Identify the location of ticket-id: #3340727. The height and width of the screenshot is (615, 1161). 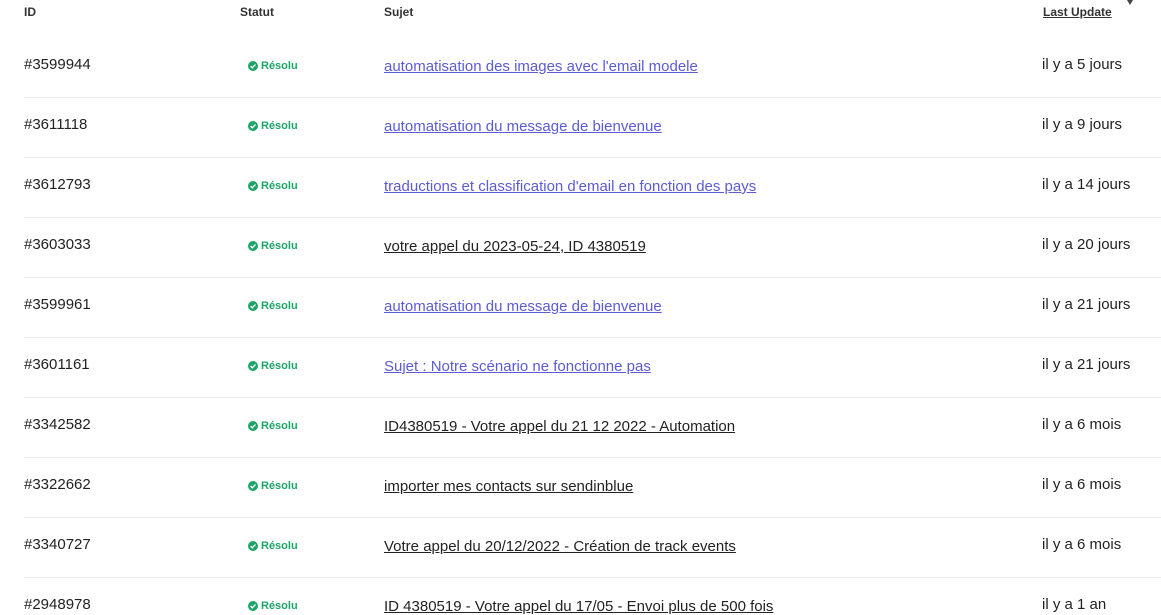
(57, 544).